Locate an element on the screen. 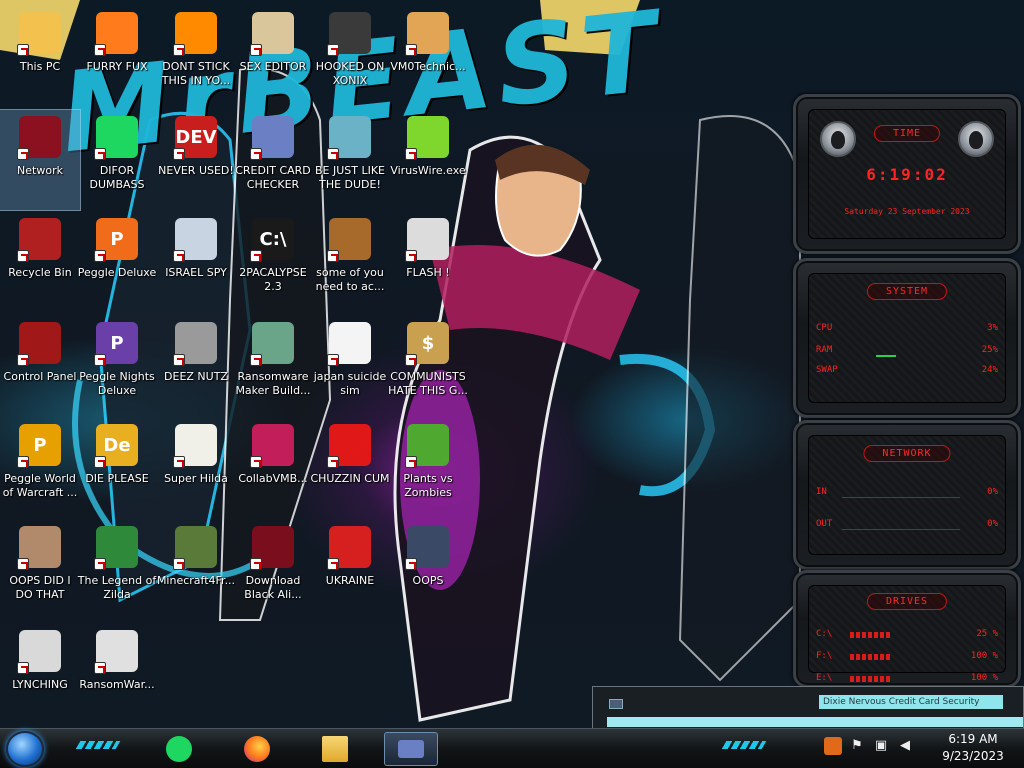 The height and width of the screenshot is (768, 1024). drives-gadget: DRIVES C:\ 25 % F:\ 100 % E:\ 100 % is located at coordinates (907, 629).